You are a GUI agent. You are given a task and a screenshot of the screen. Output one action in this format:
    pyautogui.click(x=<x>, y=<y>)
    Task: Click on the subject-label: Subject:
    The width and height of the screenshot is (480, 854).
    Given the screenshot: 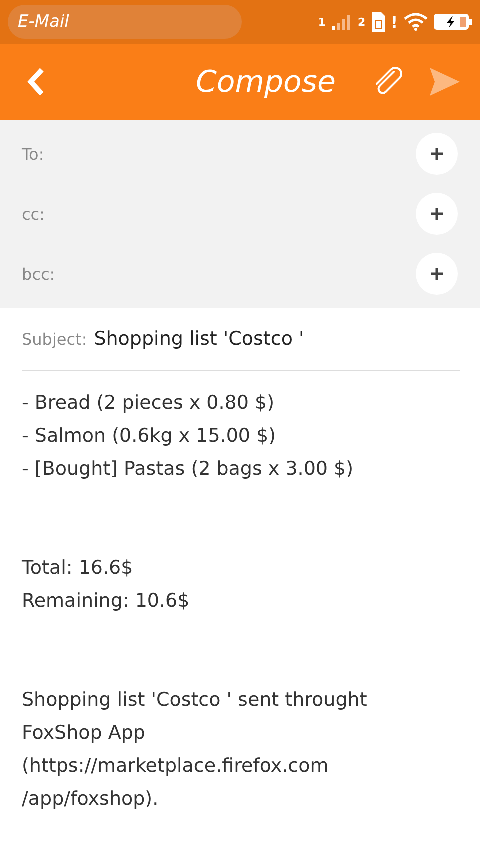 What is the action you would take?
    pyautogui.click(x=55, y=339)
    